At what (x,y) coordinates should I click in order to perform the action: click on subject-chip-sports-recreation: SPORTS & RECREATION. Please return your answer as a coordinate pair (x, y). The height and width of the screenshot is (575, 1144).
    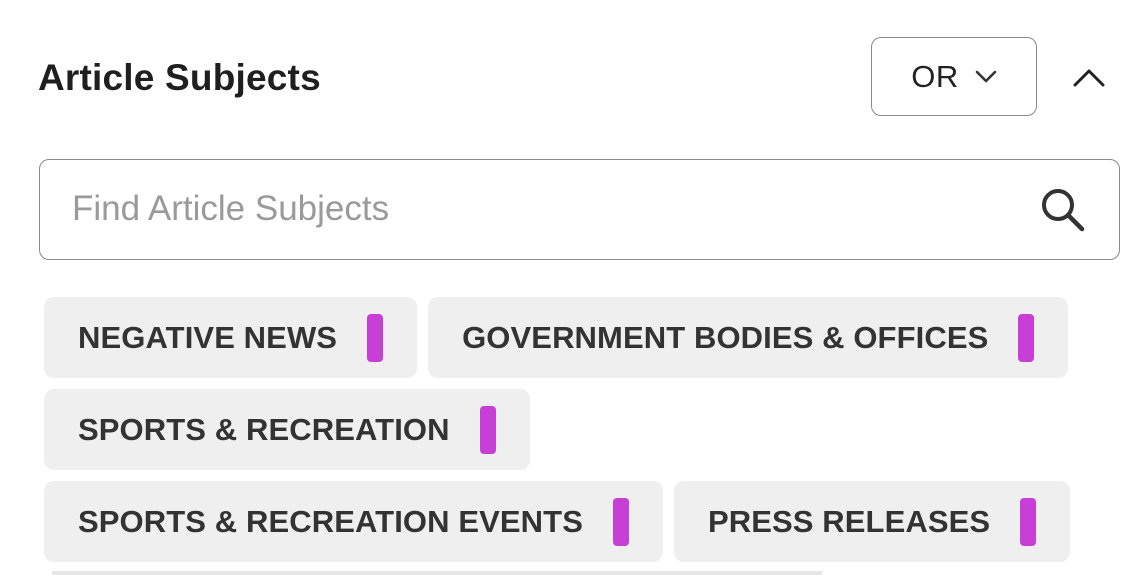
    Looking at the image, I should click on (287, 429).